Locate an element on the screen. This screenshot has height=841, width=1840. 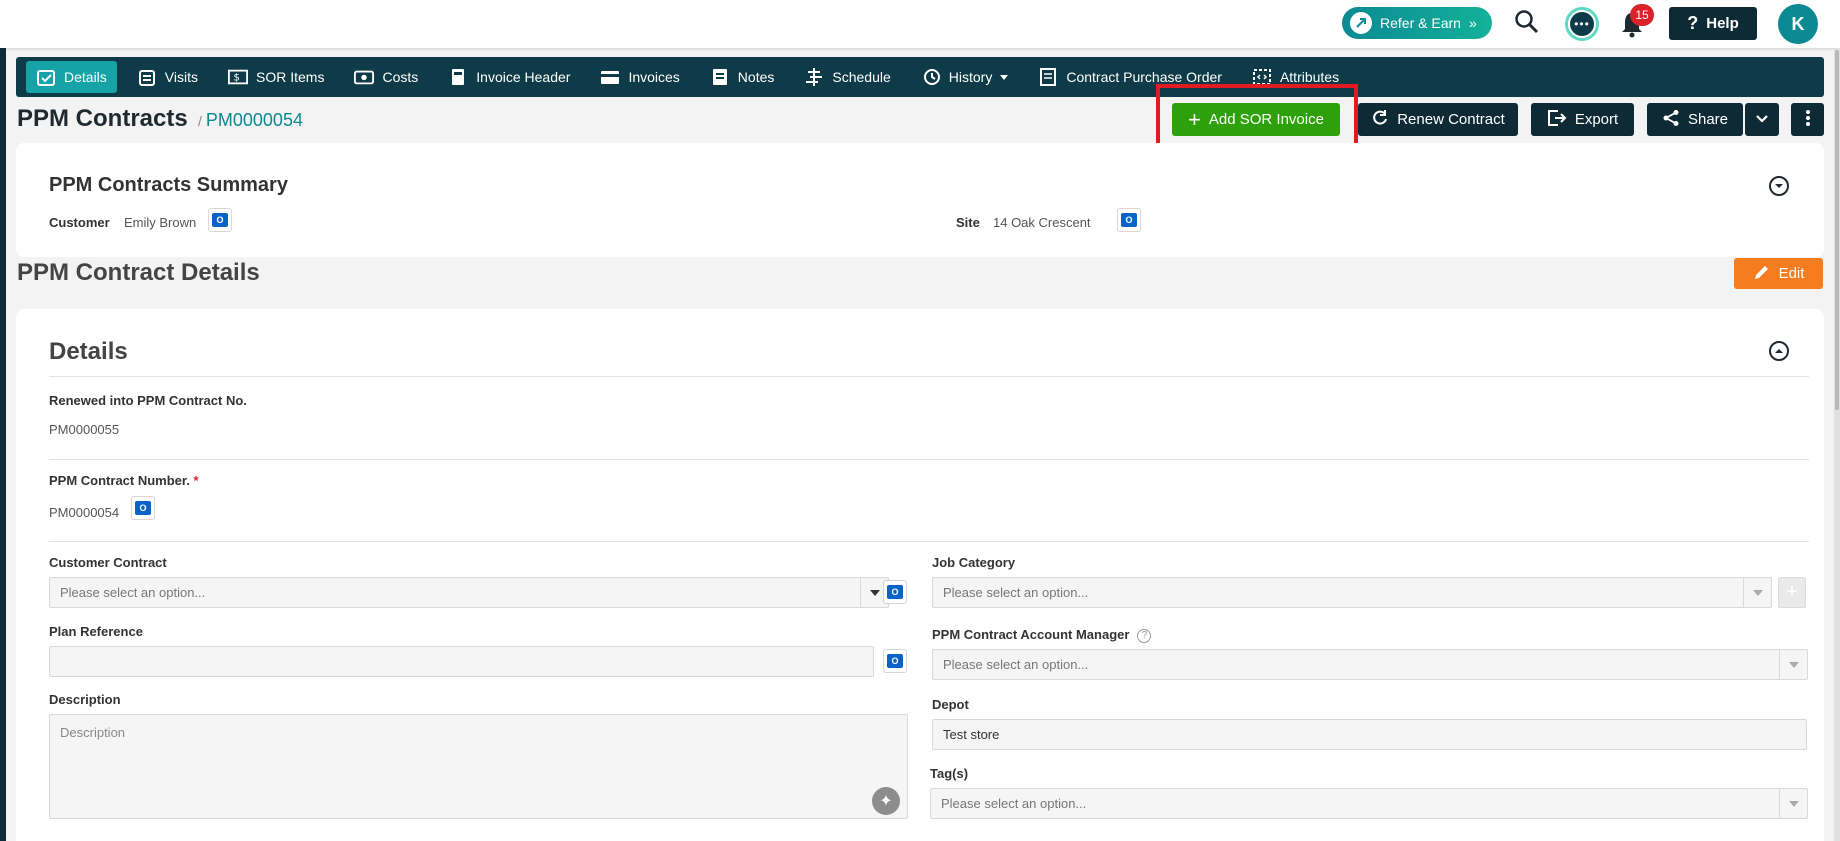
contract-number-label: PPM Contract Number. * is located at coordinates (124, 480).